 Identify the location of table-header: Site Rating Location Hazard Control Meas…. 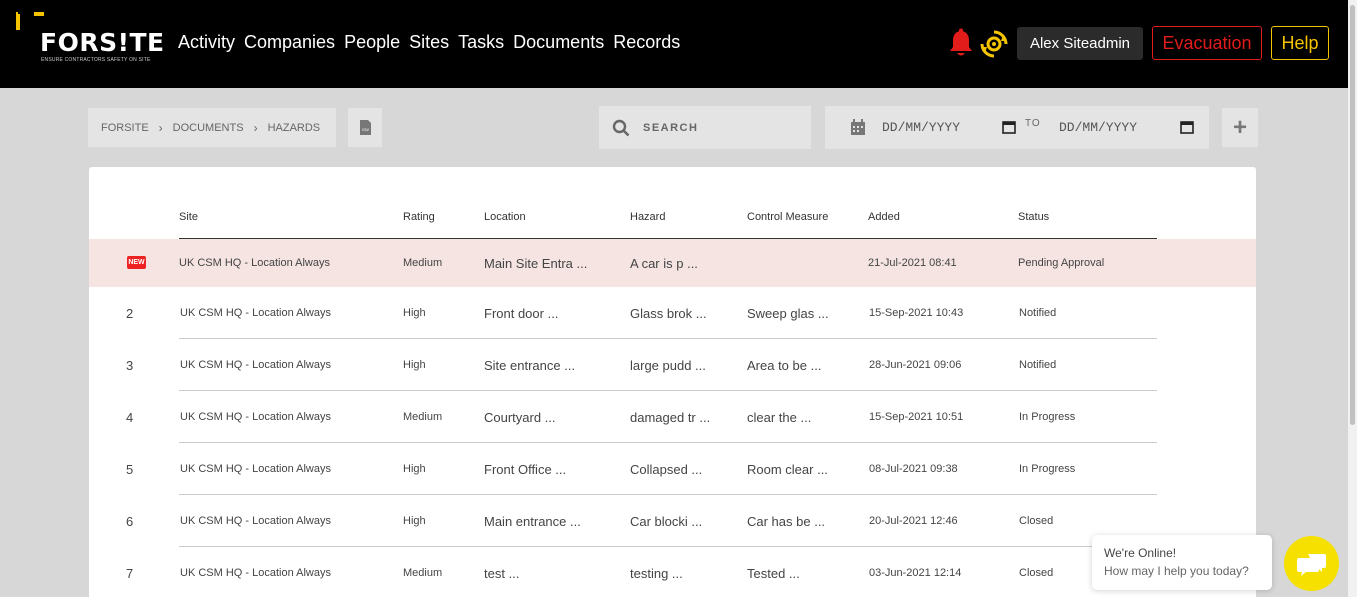
(668, 225).